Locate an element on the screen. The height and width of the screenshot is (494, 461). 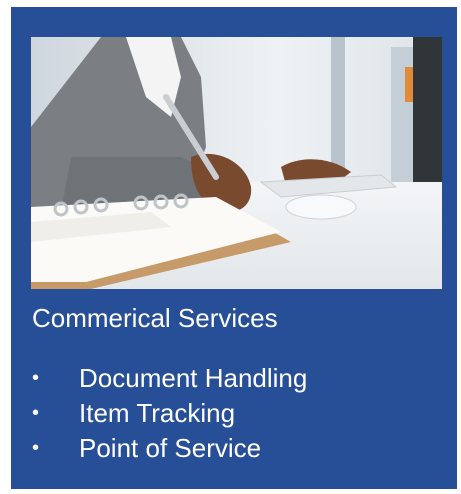
list-item: • Item Tracking is located at coordinates (169, 413).